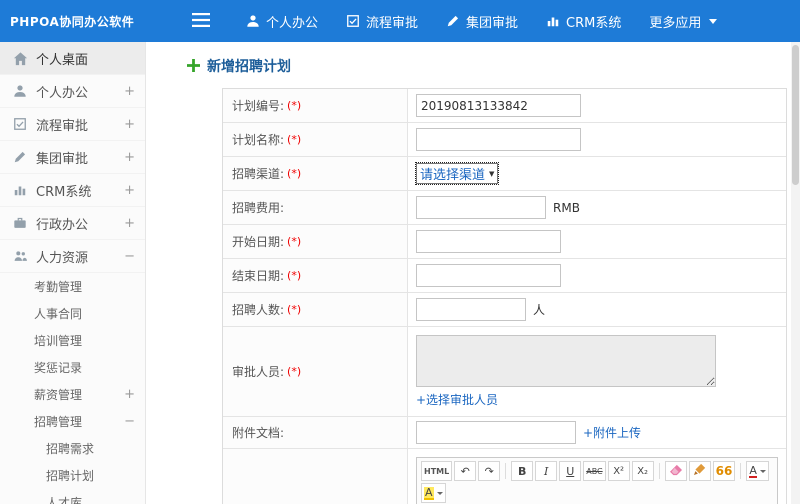 This screenshot has height=504, width=800. Describe the element at coordinates (58, 287) in the screenshot. I see `sidebar-item-label: 考勤管理` at that location.